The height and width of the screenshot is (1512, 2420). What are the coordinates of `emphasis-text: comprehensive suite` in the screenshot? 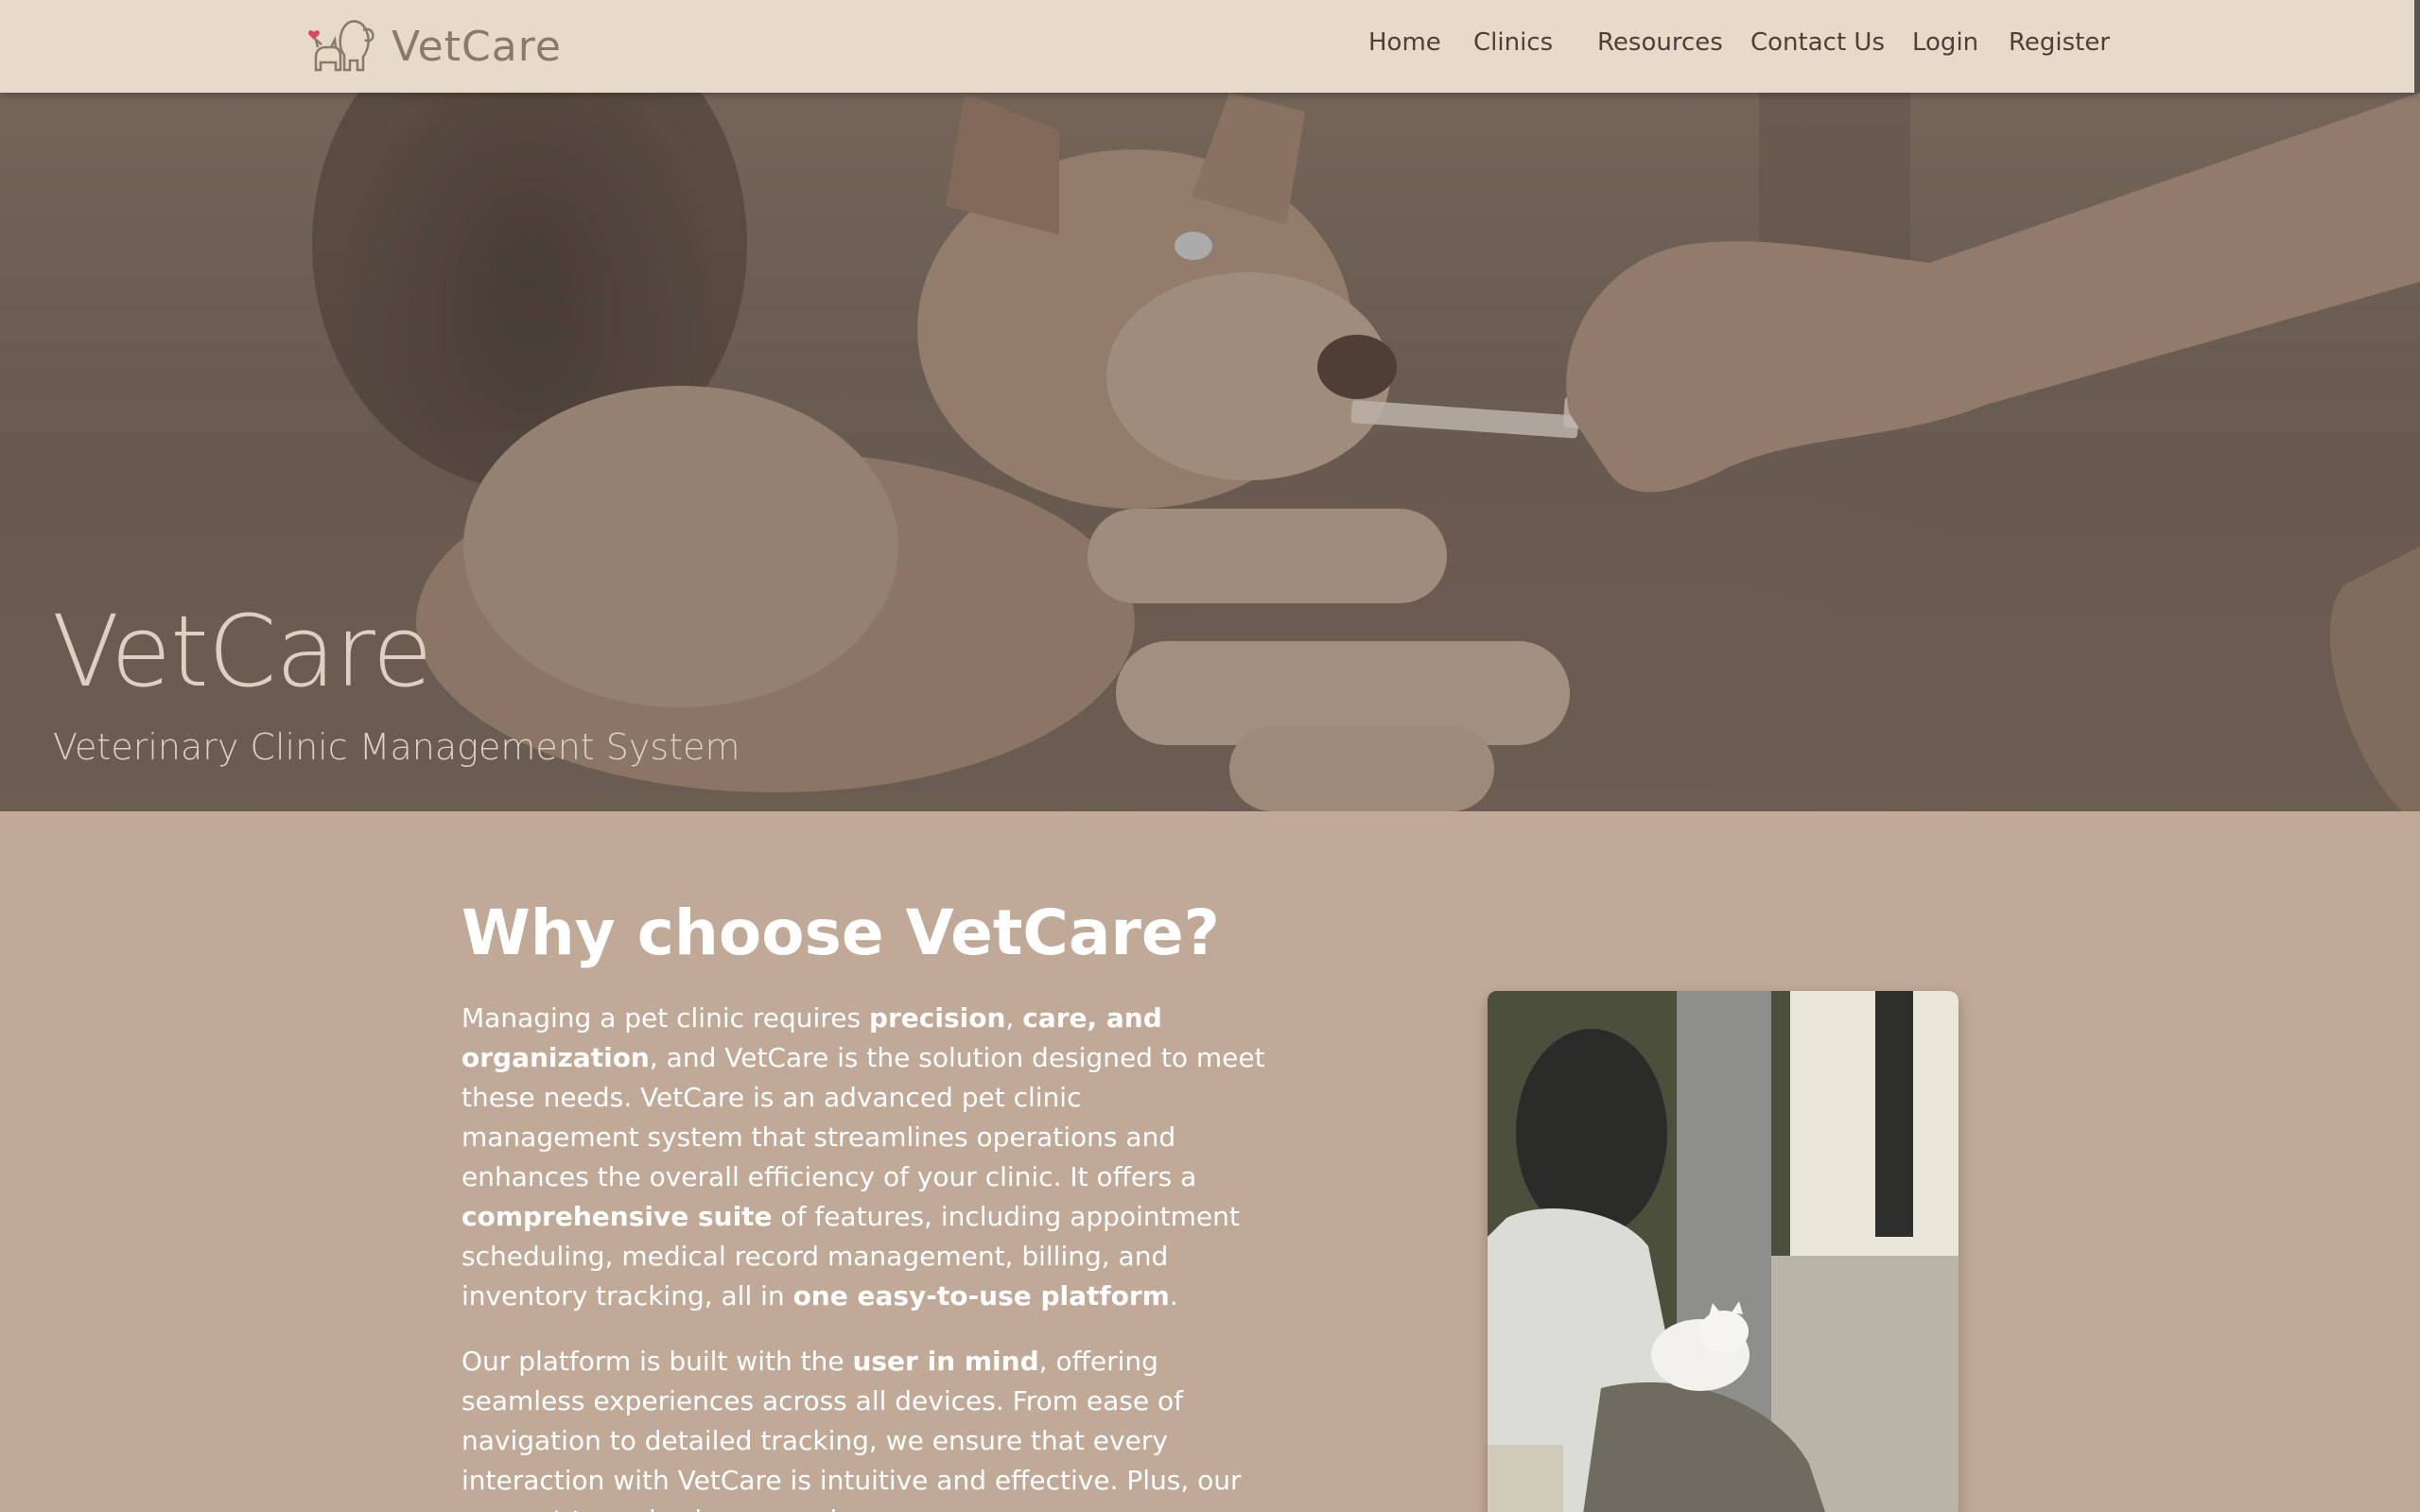 It's located at (617, 1216).